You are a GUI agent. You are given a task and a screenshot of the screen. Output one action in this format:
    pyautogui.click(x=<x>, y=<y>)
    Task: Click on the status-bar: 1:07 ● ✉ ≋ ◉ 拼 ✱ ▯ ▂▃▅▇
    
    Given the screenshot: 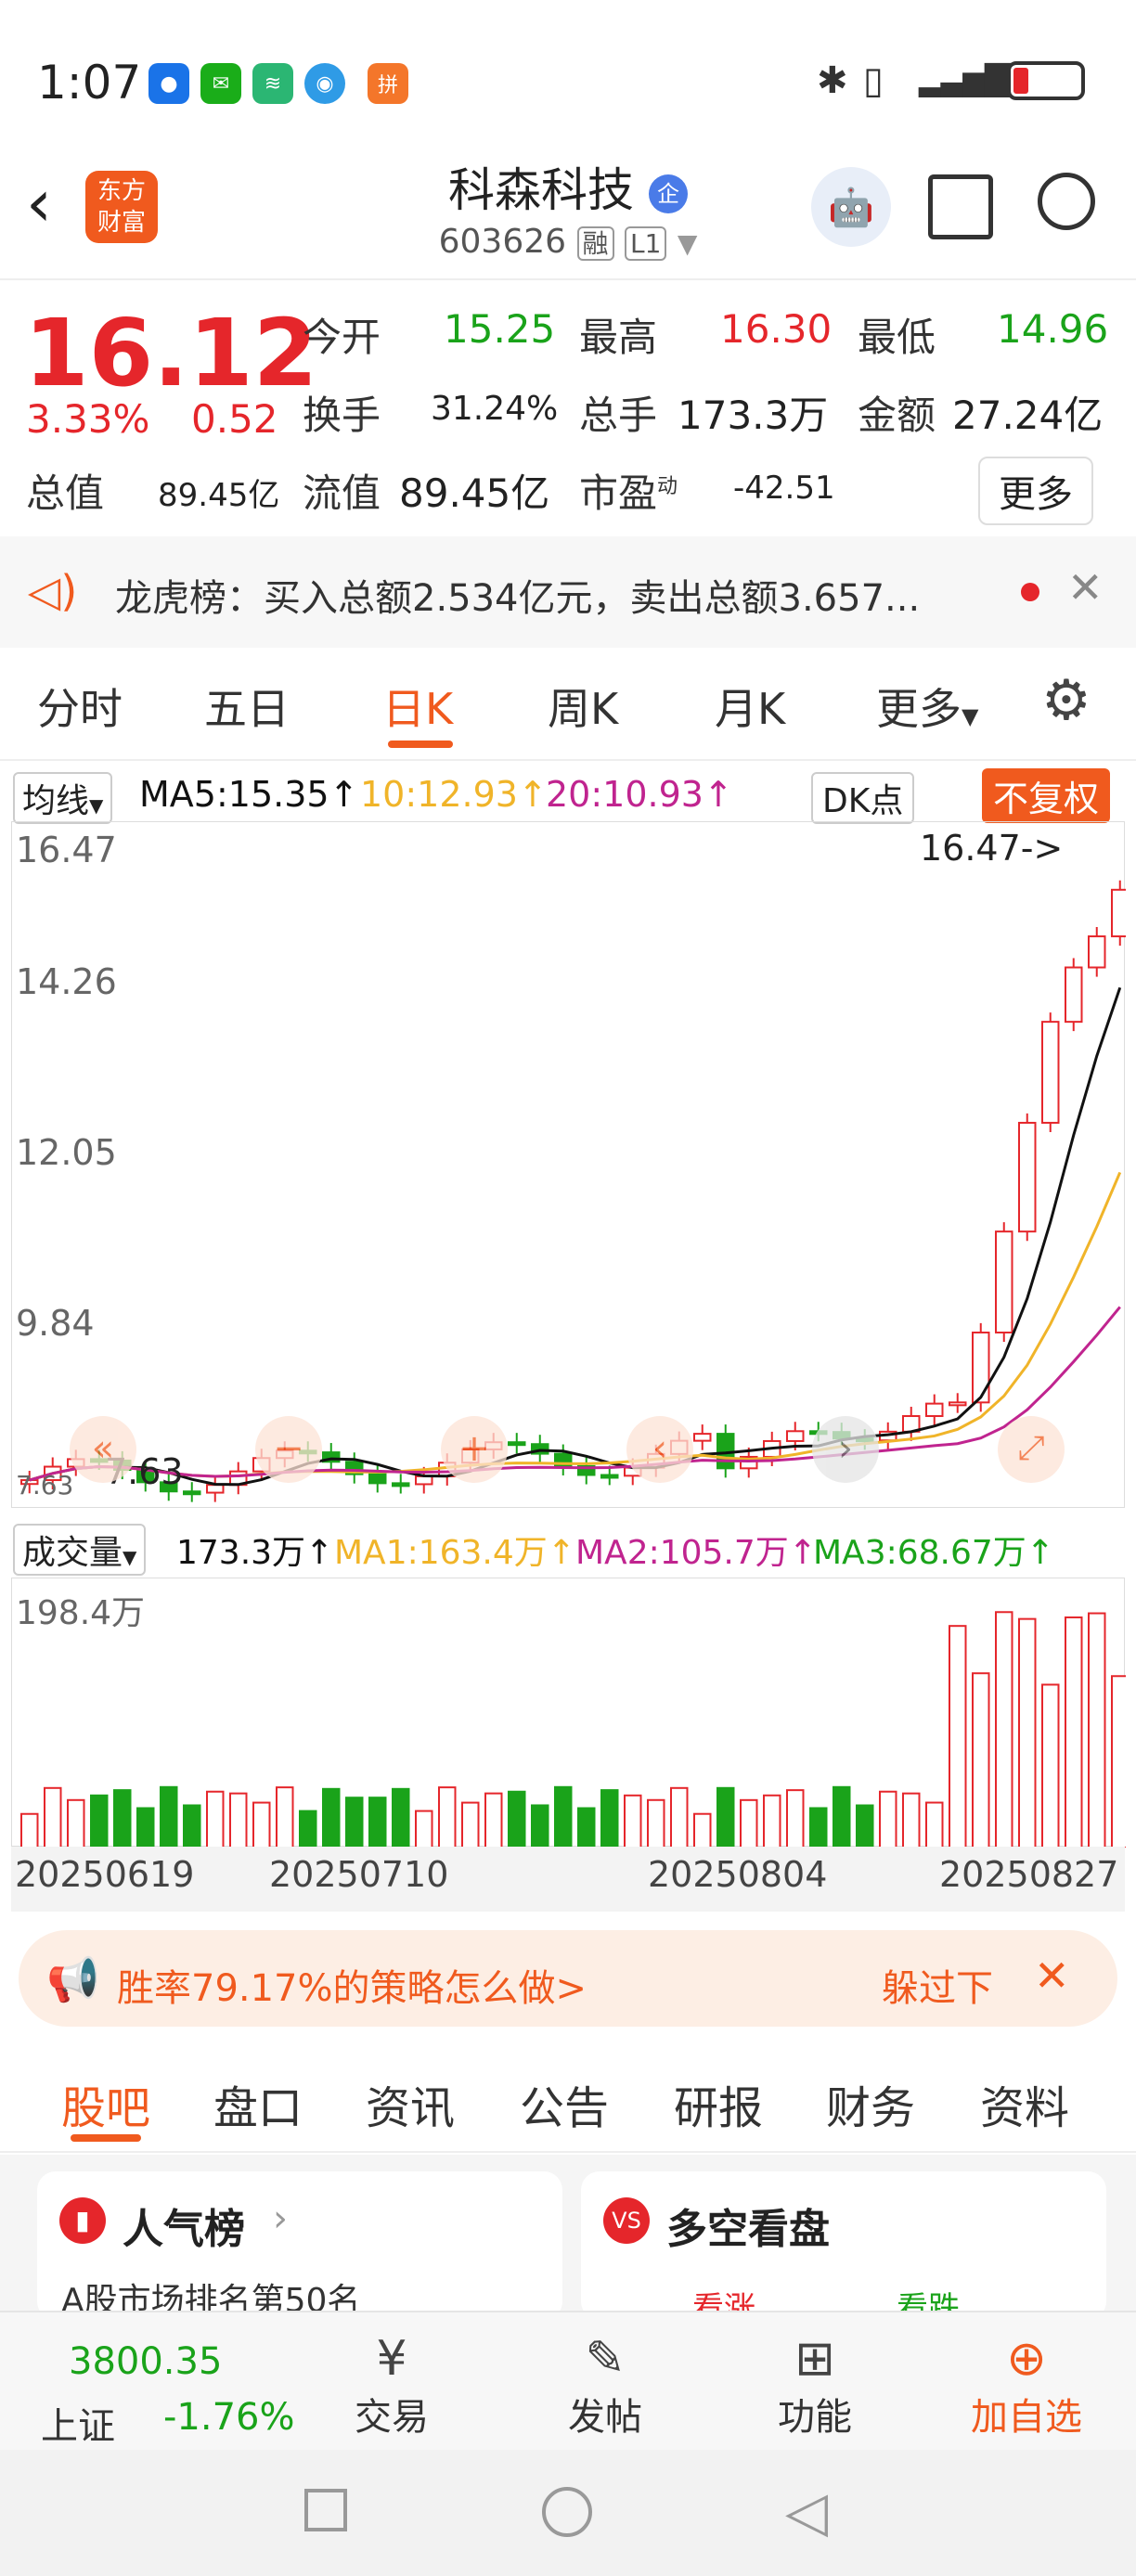 What is the action you would take?
    pyautogui.click(x=568, y=79)
    